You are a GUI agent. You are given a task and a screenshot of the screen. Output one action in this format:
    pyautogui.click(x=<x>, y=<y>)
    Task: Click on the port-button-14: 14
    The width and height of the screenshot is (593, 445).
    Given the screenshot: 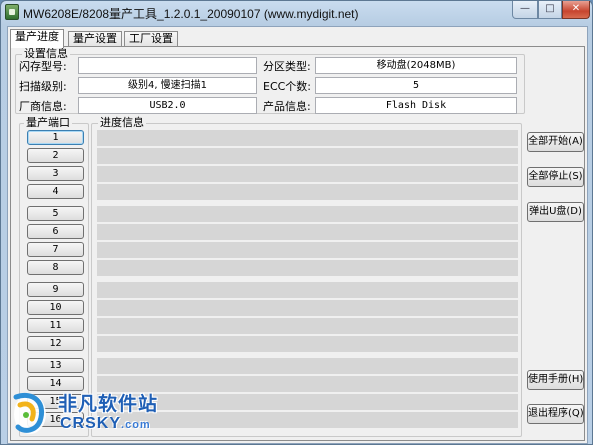 What is the action you would take?
    pyautogui.click(x=55, y=383)
    